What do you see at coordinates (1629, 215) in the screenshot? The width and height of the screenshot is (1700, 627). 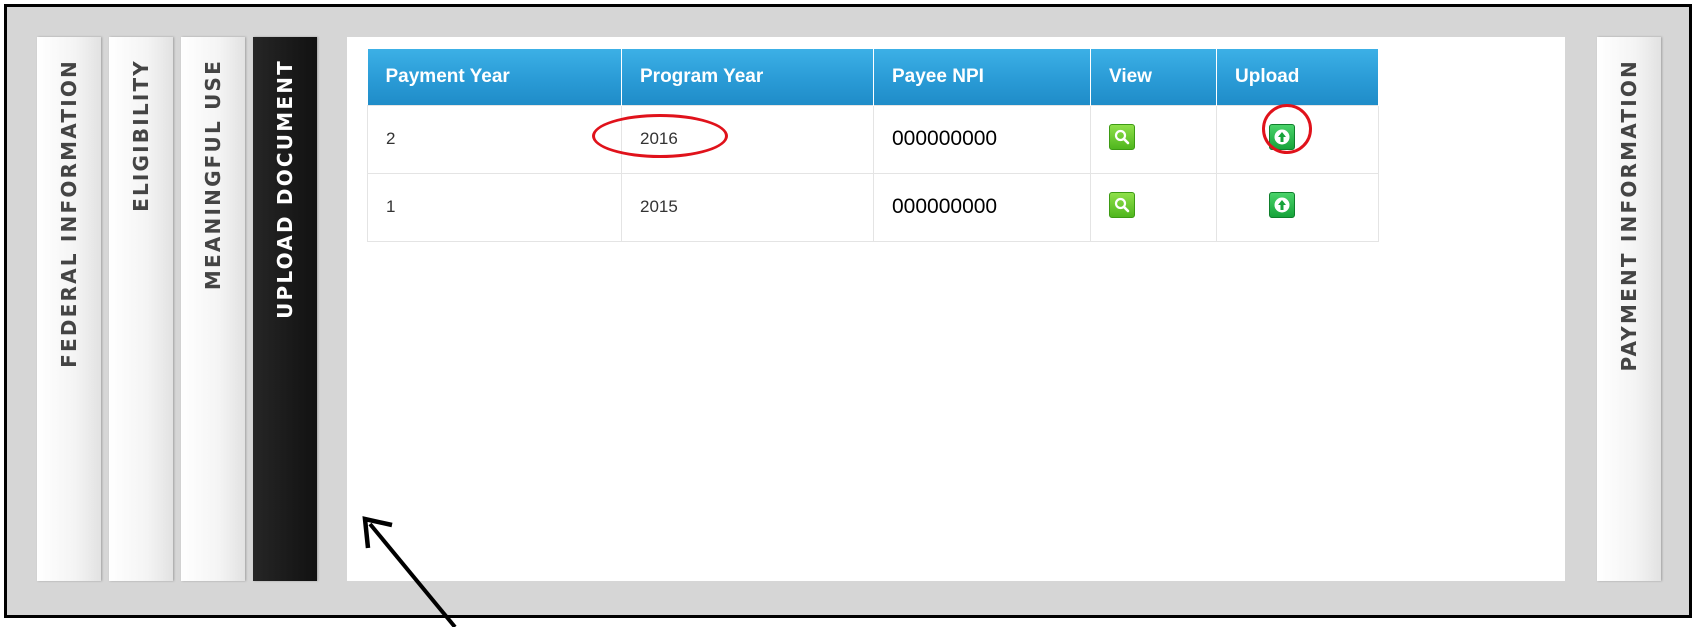 I see `tab-payment-information-label: PAYMENT INFORMATION` at bounding box center [1629, 215].